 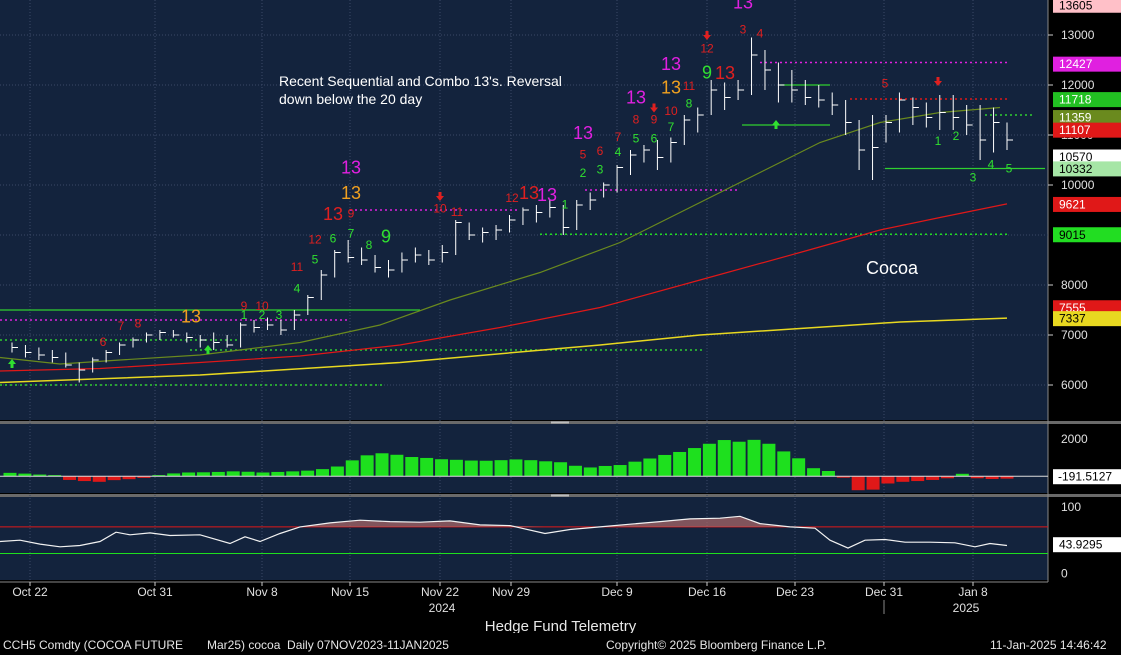 I want to click on y-tick-label: 7000, so click(x=1074, y=335).